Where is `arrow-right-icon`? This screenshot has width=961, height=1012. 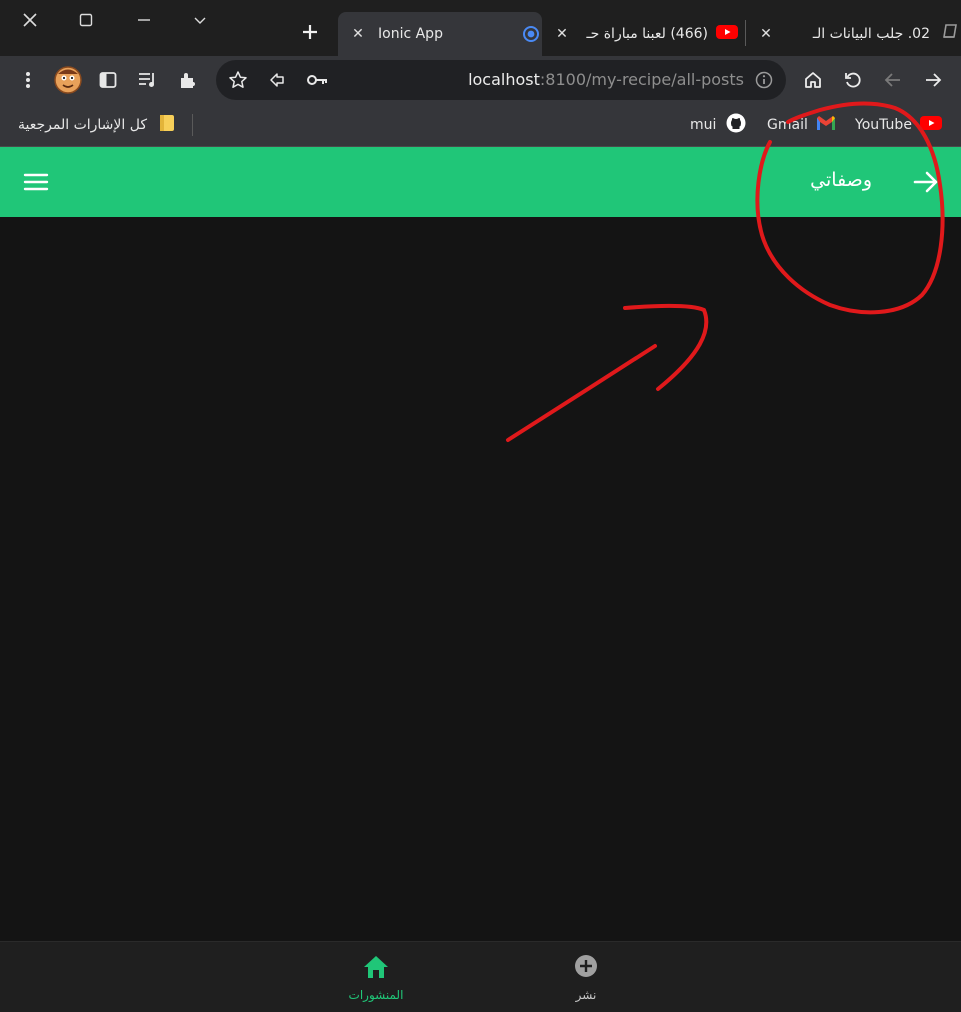
arrow-right-icon is located at coordinates (926, 182).